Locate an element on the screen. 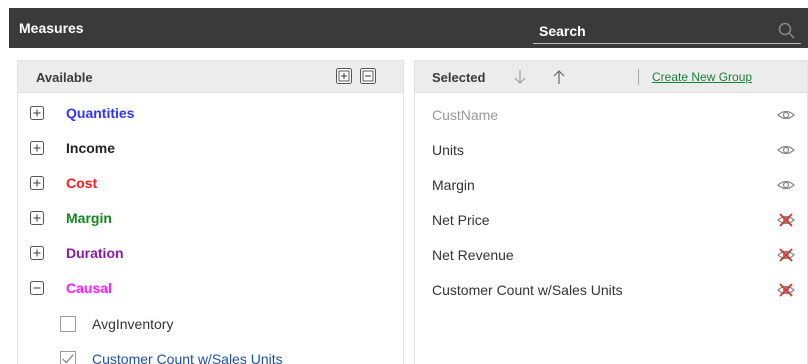 The height and width of the screenshot is (364, 808). group-label: Cost is located at coordinates (82, 183).